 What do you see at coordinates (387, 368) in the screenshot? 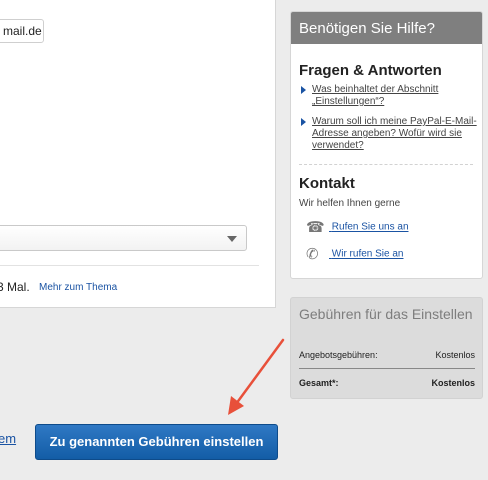
I see `fee-divider` at bounding box center [387, 368].